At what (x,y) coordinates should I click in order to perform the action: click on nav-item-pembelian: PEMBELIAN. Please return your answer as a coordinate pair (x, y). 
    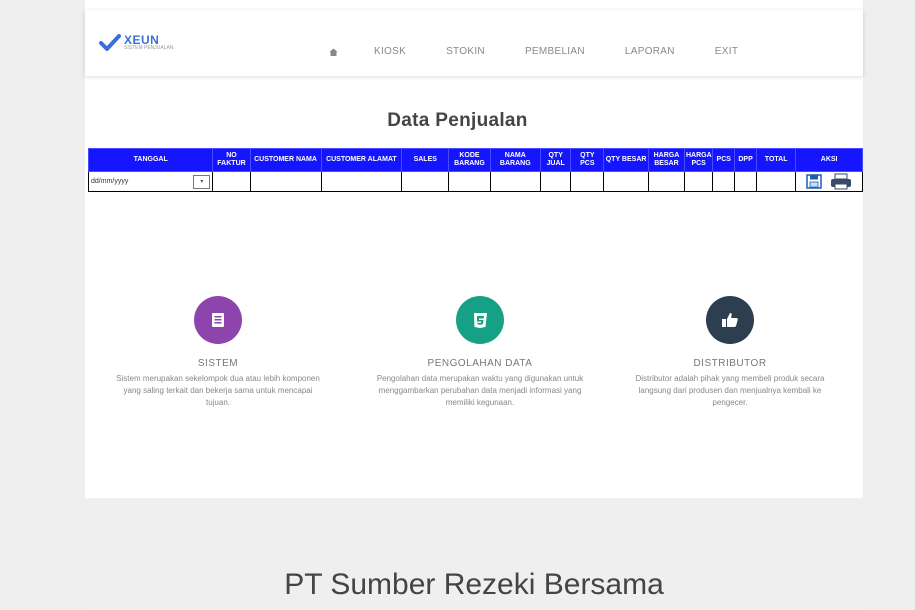
    Looking at the image, I should click on (555, 51).